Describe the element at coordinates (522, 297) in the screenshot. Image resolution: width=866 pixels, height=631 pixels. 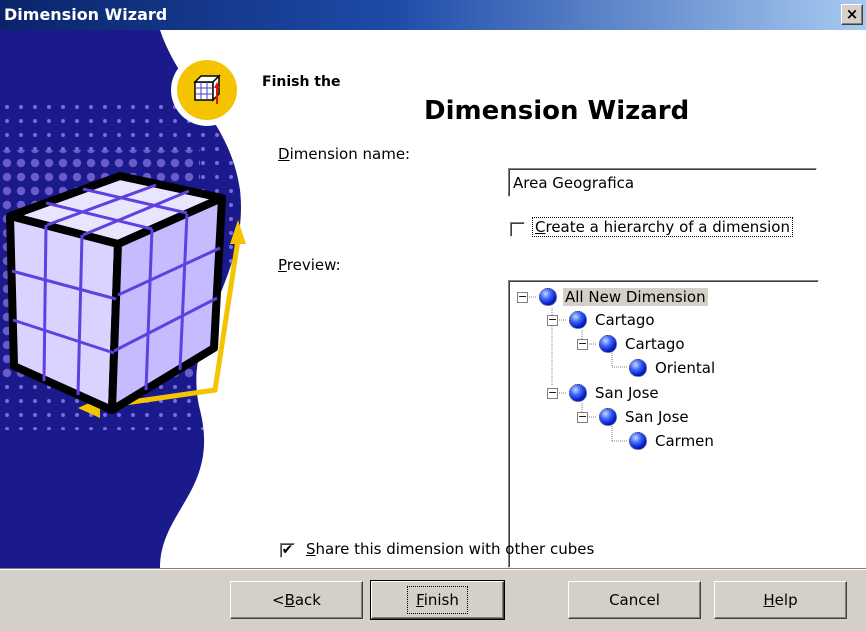
I see `tree-expander-root: −` at that location.